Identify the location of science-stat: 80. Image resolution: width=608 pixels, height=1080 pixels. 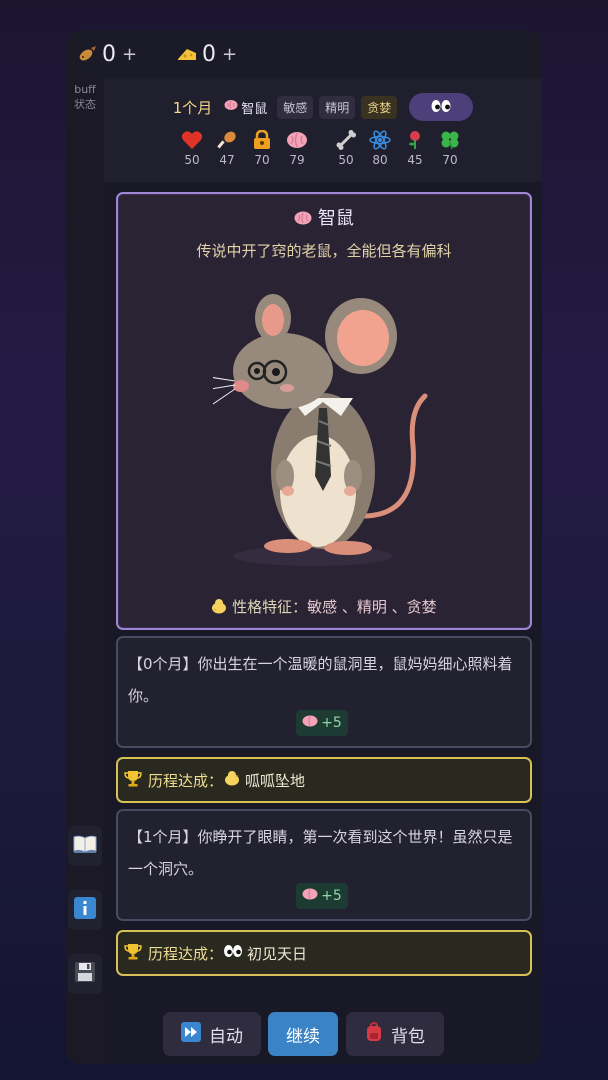
(380, 148).